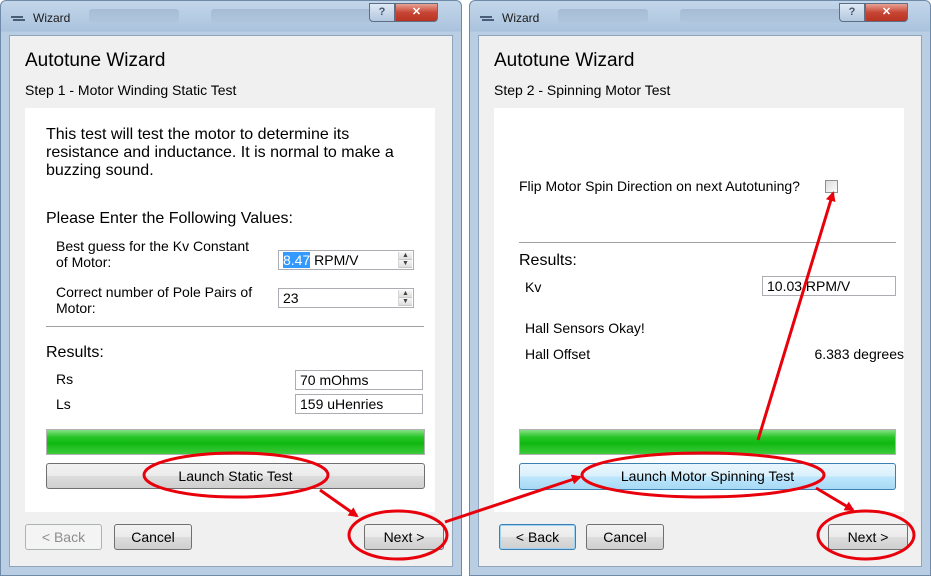 This screenshot has width=931, height=576. What do you see at coordinates (859, 354) in the screenshot?
I see `hall-offset-value: 6.383 degrees` at bounding box center [859, 354].